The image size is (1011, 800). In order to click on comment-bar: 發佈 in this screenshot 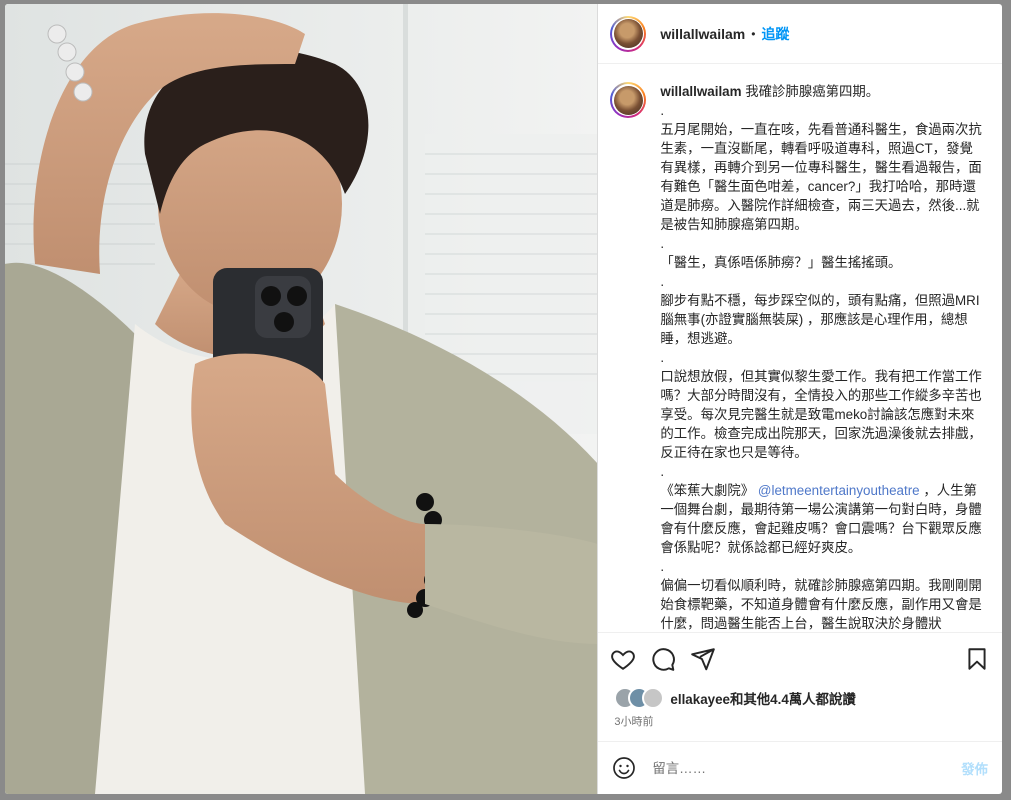, I will do `click(800, 767)`.